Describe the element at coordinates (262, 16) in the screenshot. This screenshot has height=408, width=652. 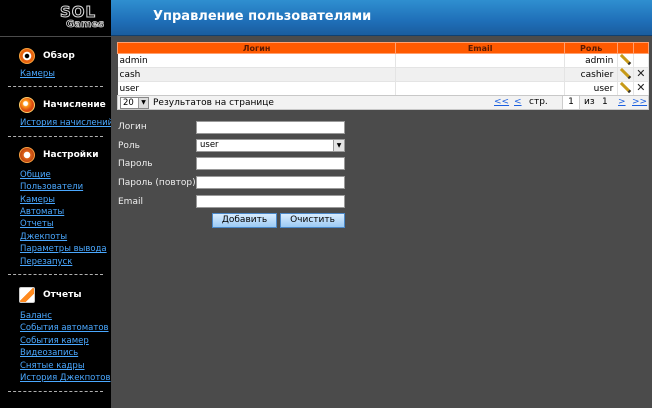
I see `page-title: Управление пользователями` at that location.